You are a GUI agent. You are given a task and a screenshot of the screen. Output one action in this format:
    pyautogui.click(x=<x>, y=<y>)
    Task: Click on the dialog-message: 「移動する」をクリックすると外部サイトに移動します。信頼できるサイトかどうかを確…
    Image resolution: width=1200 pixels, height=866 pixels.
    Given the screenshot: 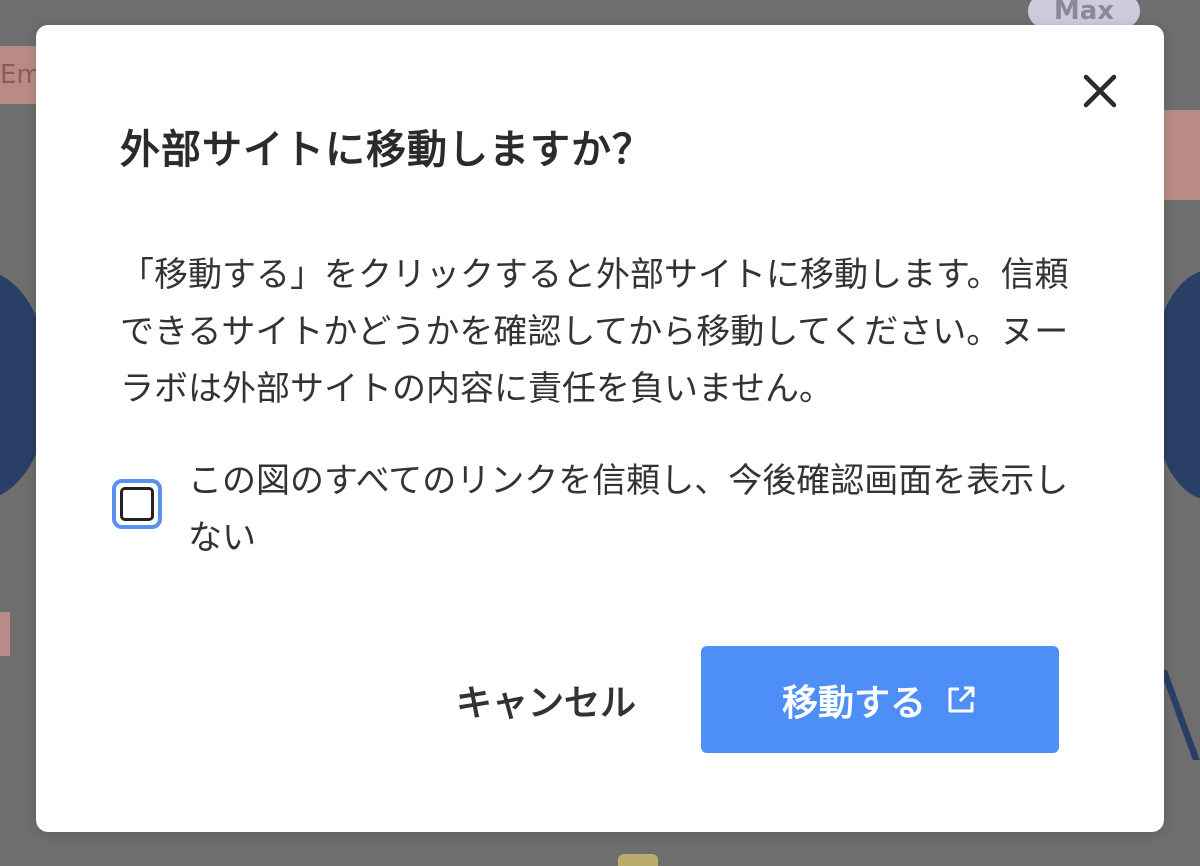 What is the action you would take?
    pyautogui.click(x=594, y=332)
    